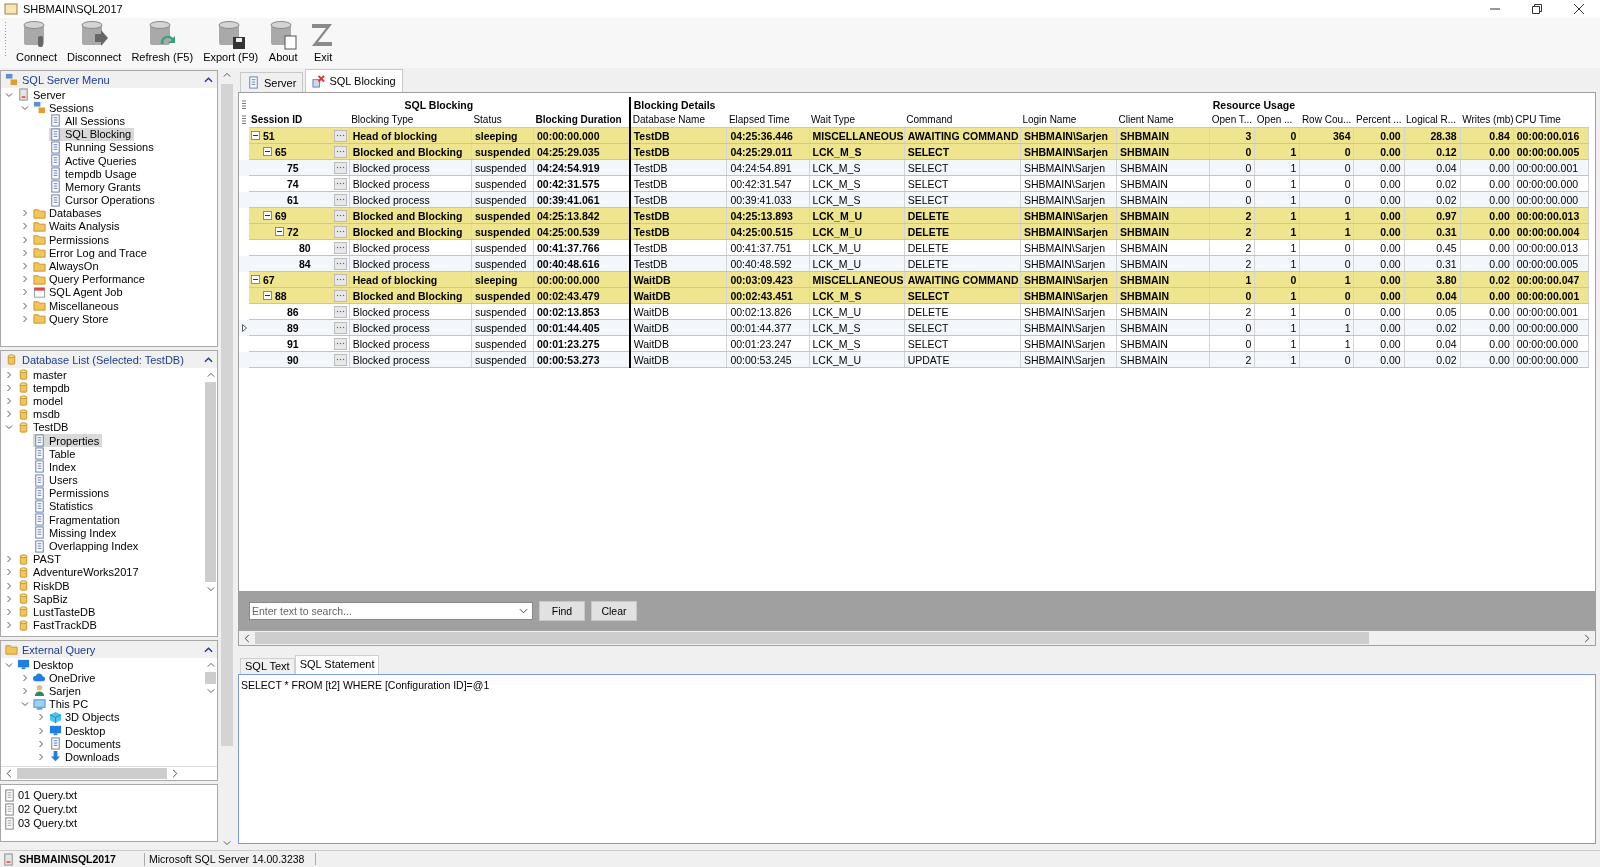 The width and height of the screenshot is (1600, 867). I want to click on file-item: 03 Query.txt, so click(48, 823).